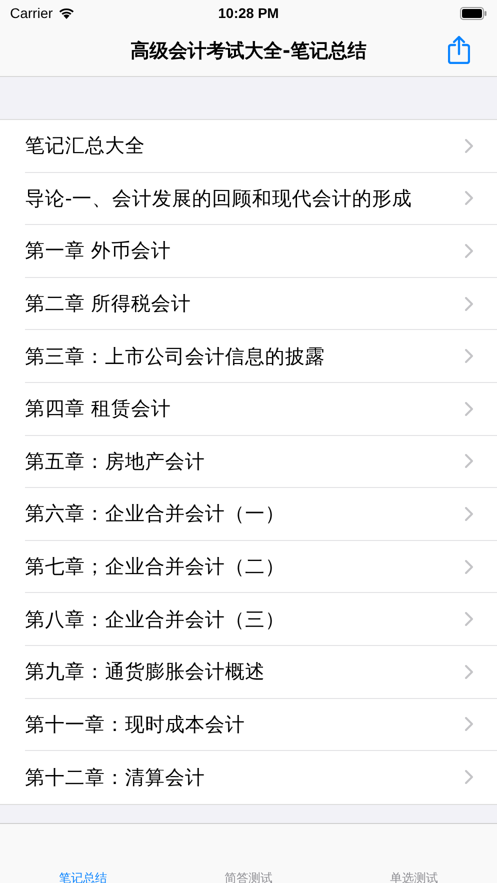 This screenshot has height=883, width=497. I want to click on list-row: 第三章：上市公司会计信息的披露, so click(261, 356).